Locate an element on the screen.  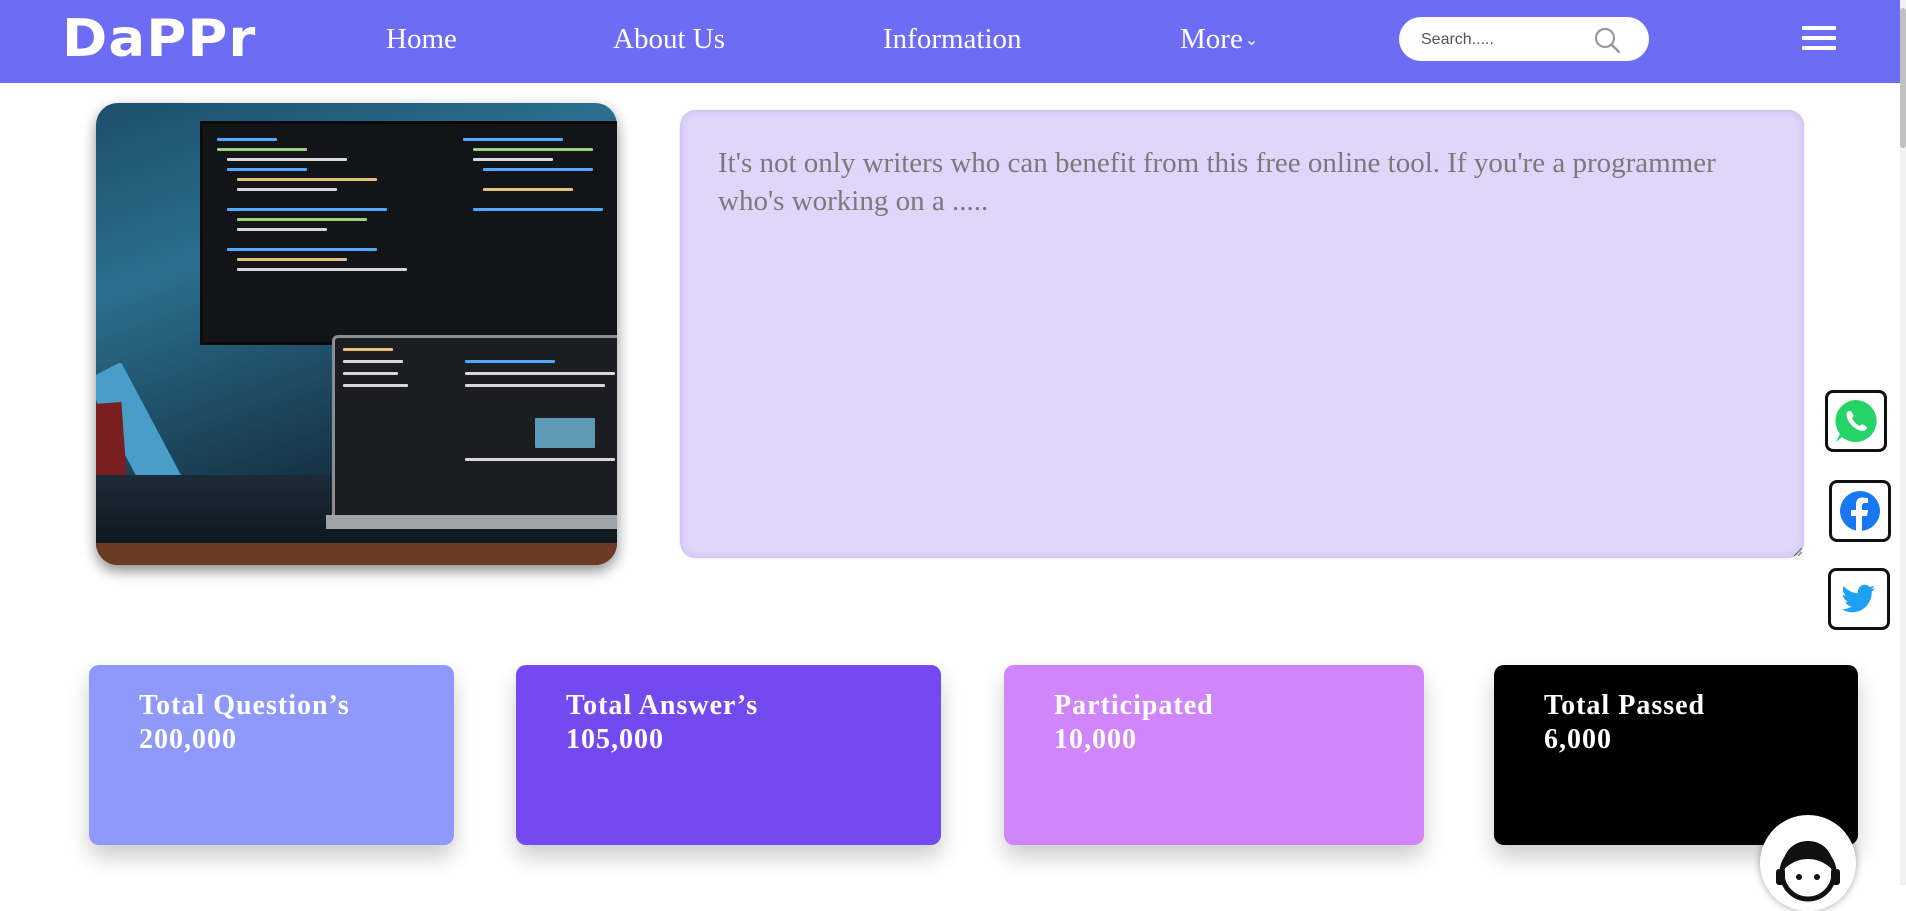
resize-handle-icon is located at coordinates (1797, 551).